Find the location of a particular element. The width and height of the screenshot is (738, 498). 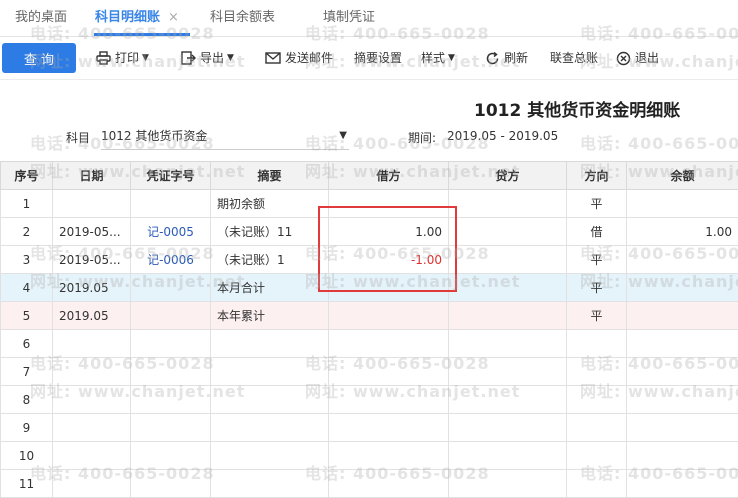

refresh-button: 刷新 is located at coordinates (506, 58).